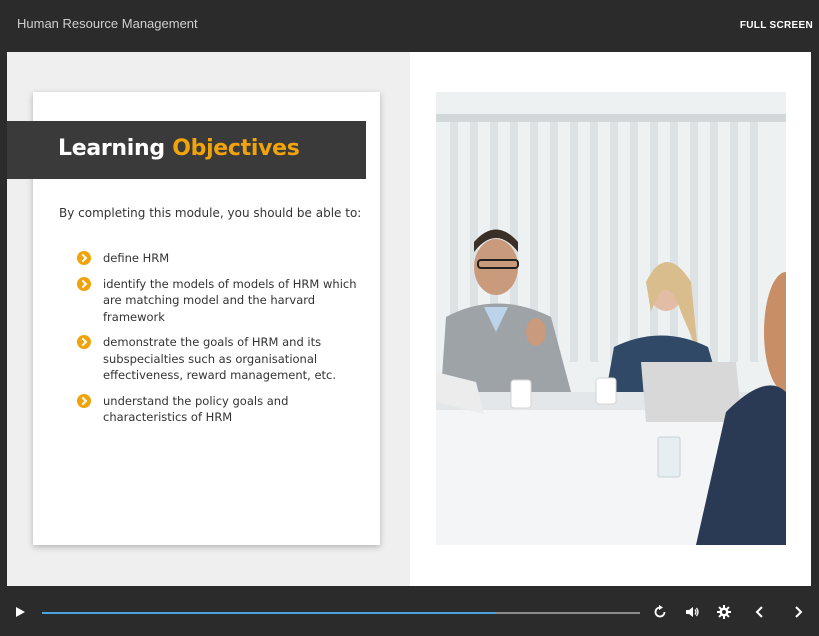 This screenshot has width=819, height=636. What do you see at coordinates (409, 611) in the screenshot?
I see `player-controls` at bounding box center [409, 611].